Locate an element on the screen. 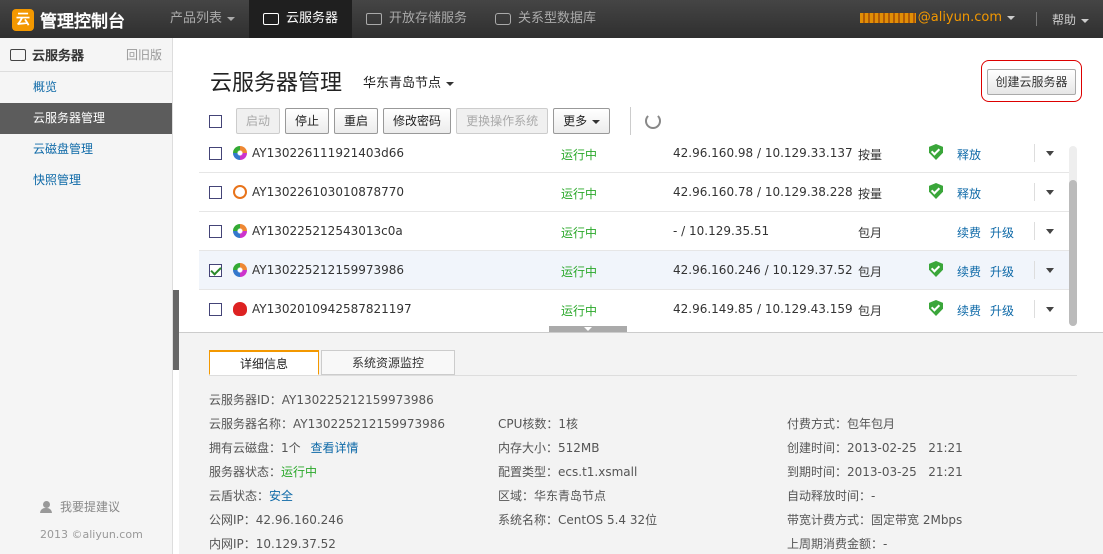 This screenshot has width=1103, height=554. detail-value: 安全 is located at coordinates (281, 496).